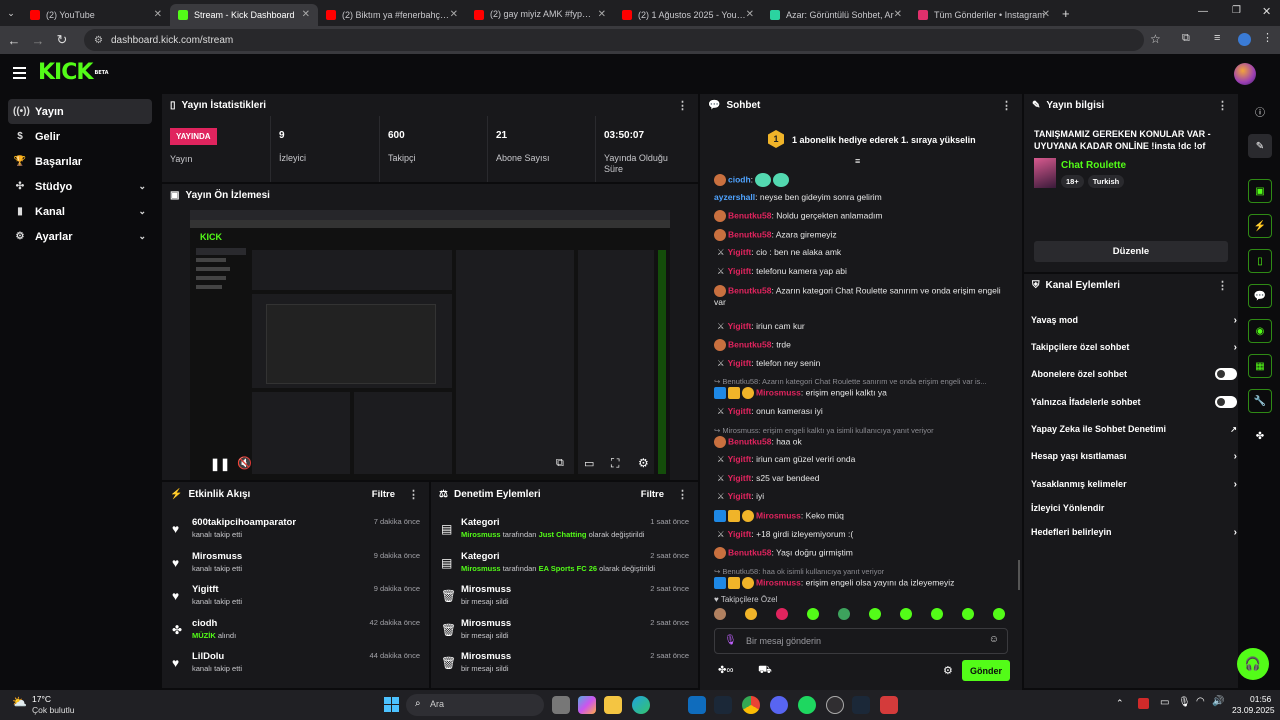 The width and height of the screenshot is (1280, 720). I want to click on sidebar-item-2: 🏆 Başarılar, so click(80, 161).